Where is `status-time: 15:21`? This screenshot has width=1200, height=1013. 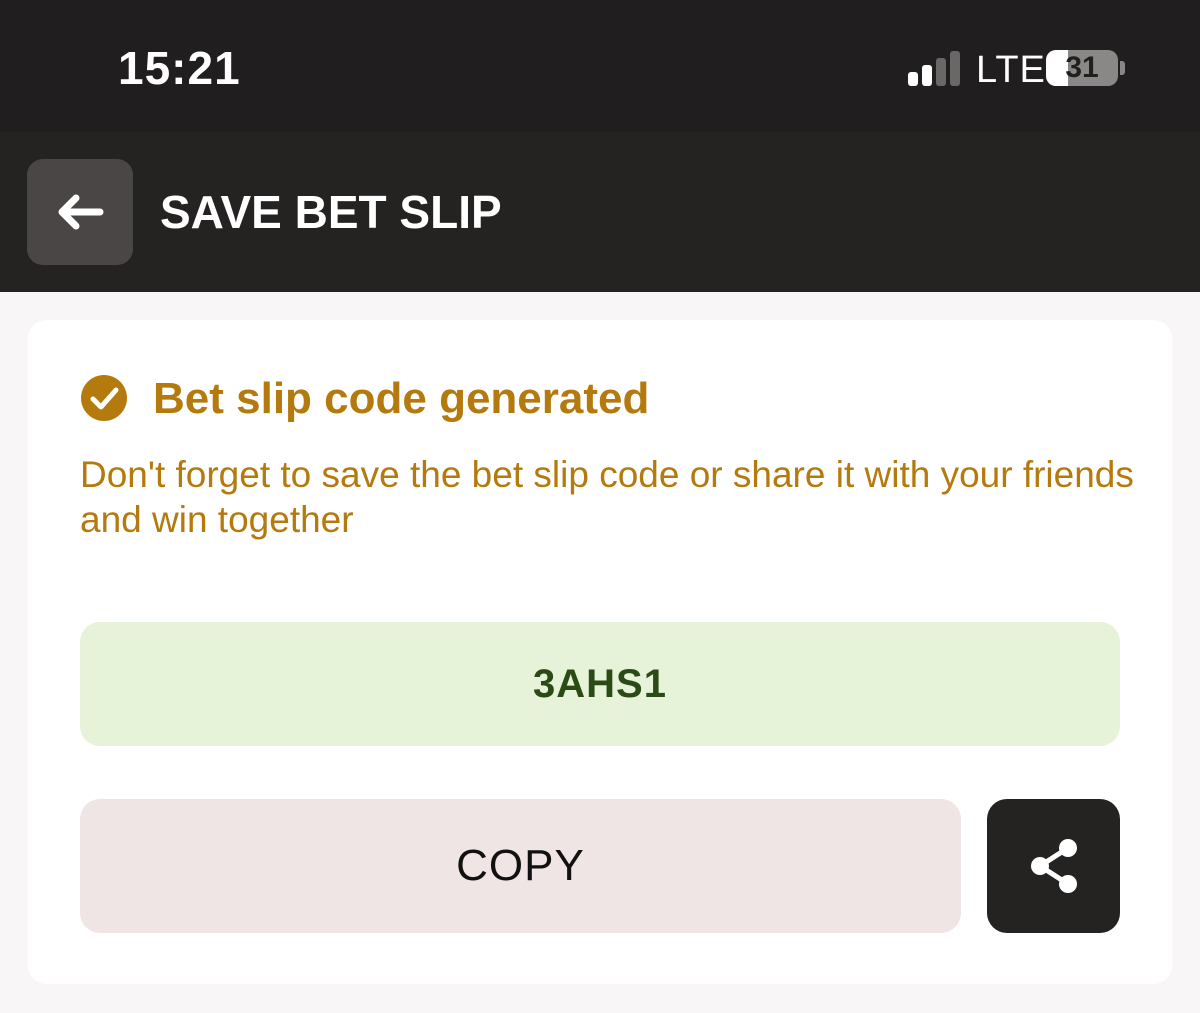 status-time: 15:21 is located at coordinates (179, 68).